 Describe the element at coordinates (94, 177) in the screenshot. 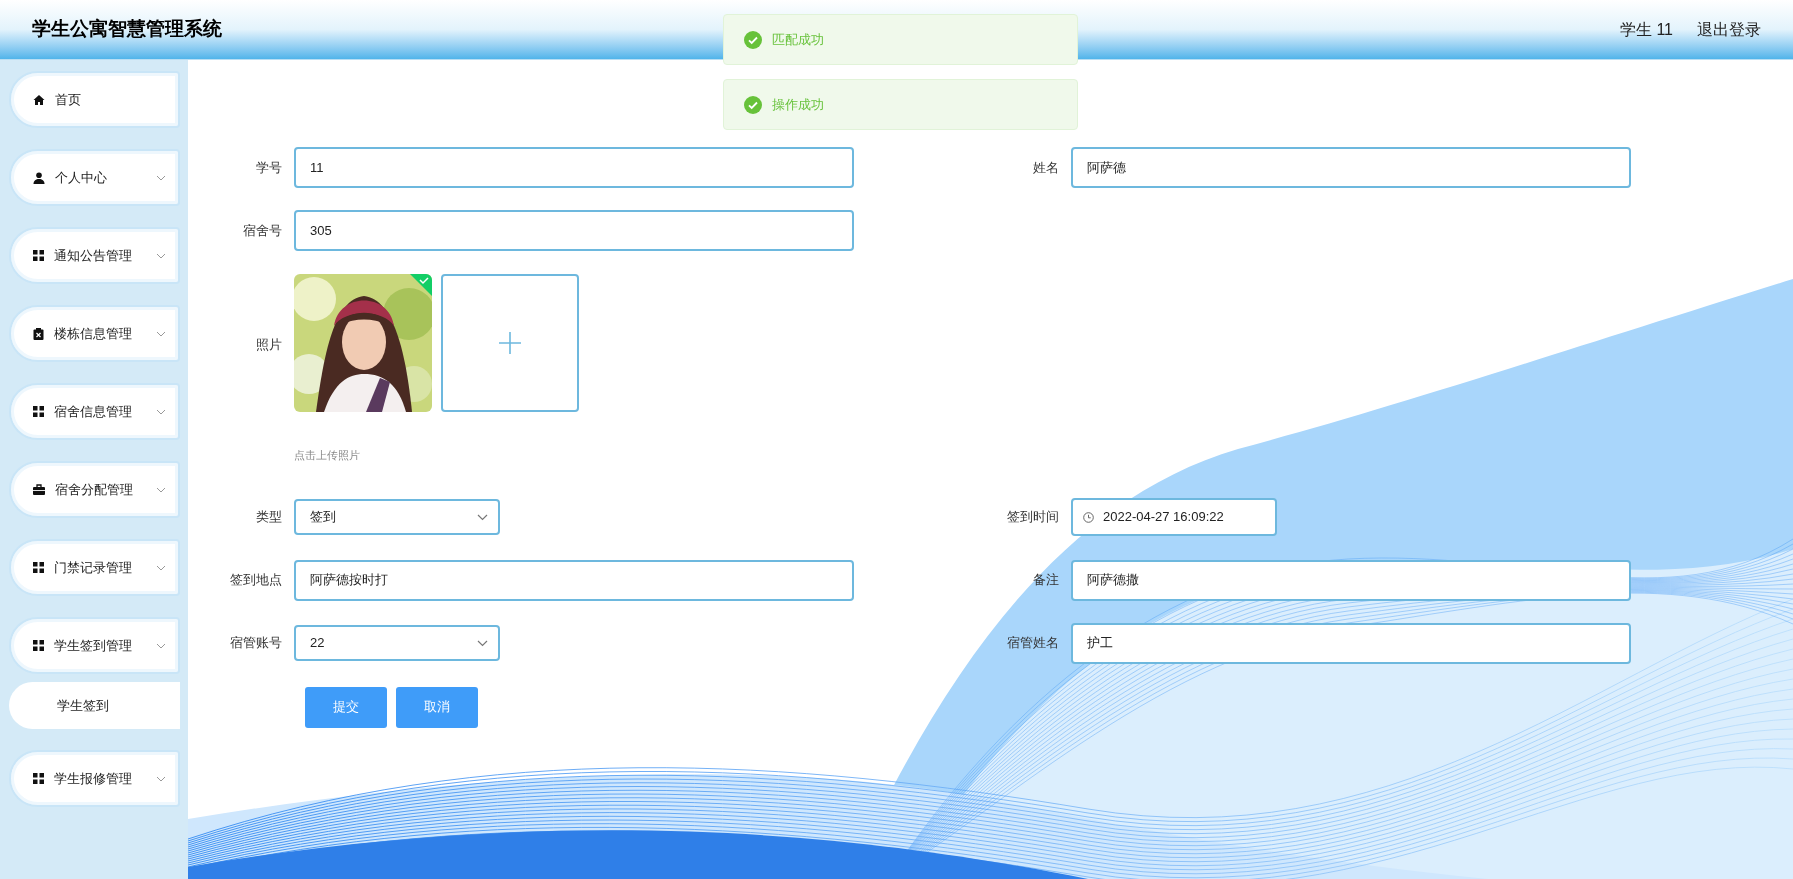

I see `sidebar-menu-item: 个人中心` at that location.